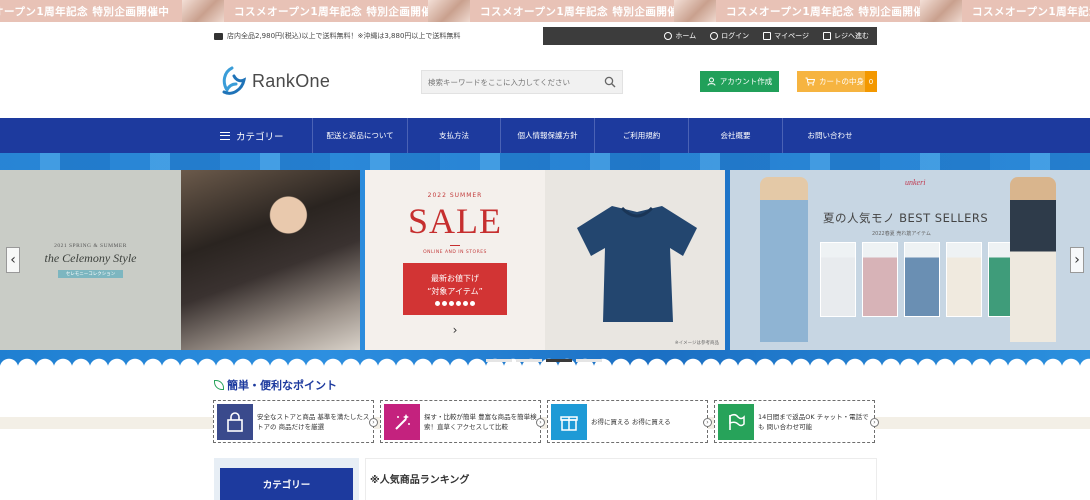 This screenshot has height=500, width=1090. Describe the element at coordinates (746, 81) in the screenshot. I see `create-account-label: アカウント作成` at that location.